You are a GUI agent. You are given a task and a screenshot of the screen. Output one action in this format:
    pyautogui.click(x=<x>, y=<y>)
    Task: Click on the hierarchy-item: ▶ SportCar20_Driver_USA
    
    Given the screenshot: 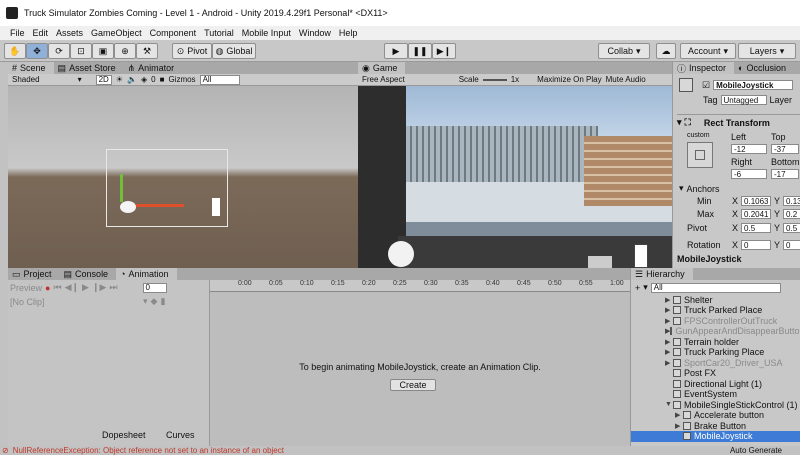 What is the action you would take?
    pyautogui.click(x=715, y=362)
    